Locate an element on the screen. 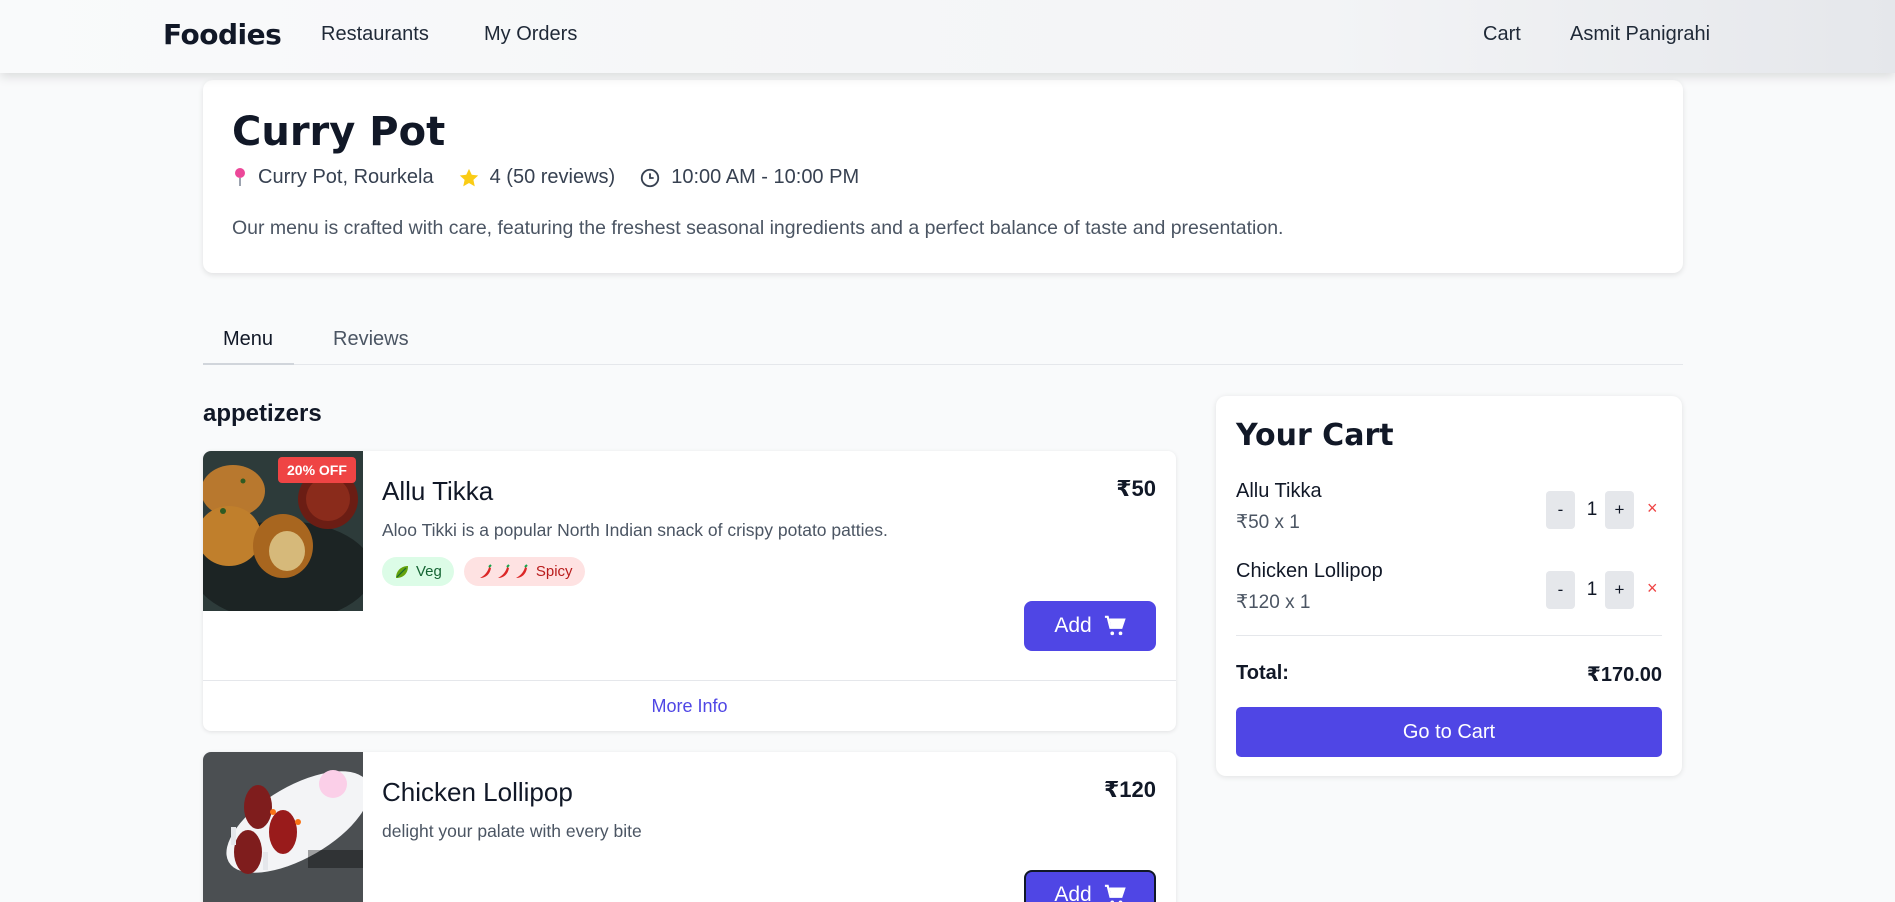 This screenshot has width=1895, height=902. cart-divider is located at coordinates (1449, 635).